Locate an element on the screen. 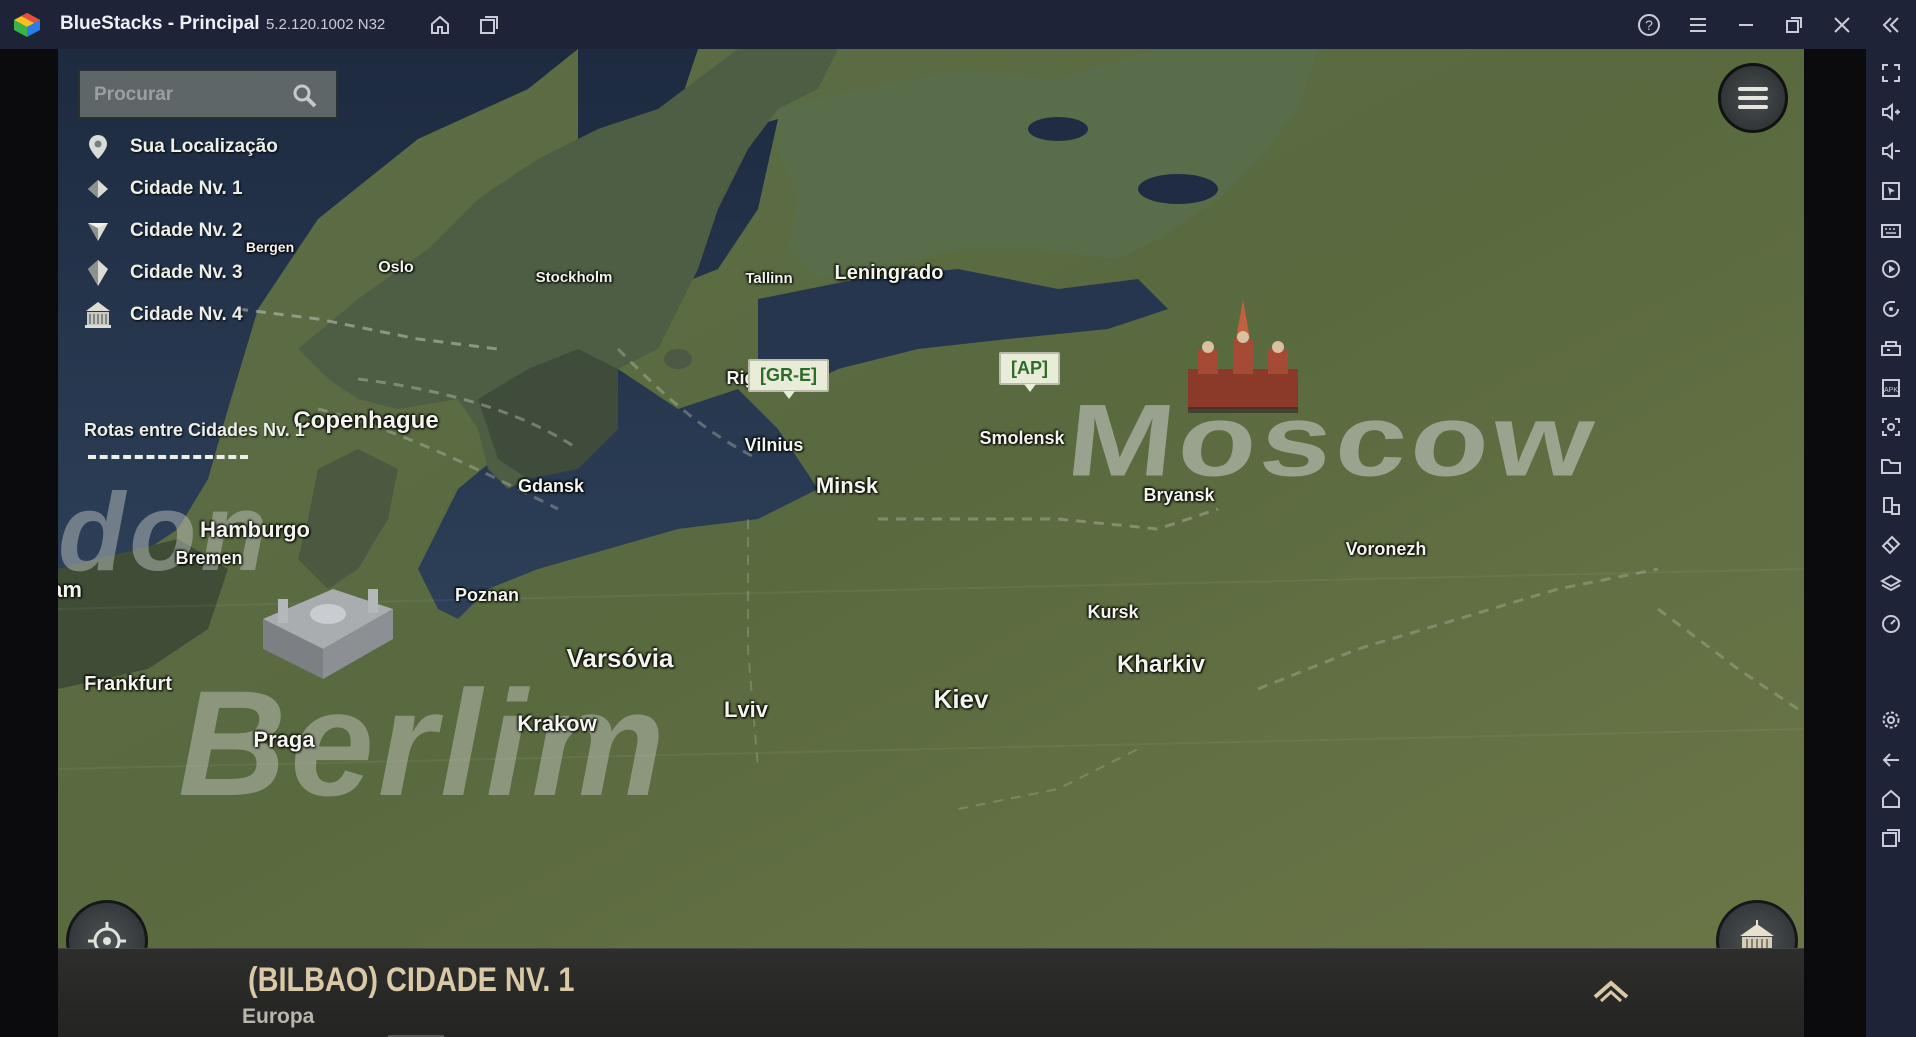 The image size is (1916, 1037). folder-icon is located at coordinates (1891, 466).